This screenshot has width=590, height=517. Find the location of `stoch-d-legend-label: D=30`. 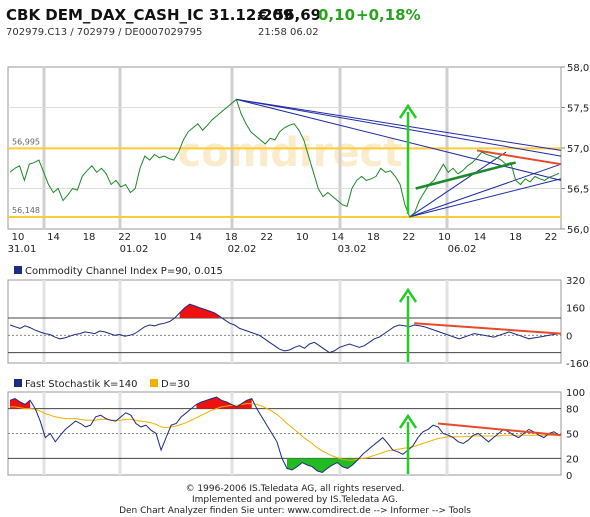

stoch-d-legend-label: D=30 is located at coordinates (175, 384).